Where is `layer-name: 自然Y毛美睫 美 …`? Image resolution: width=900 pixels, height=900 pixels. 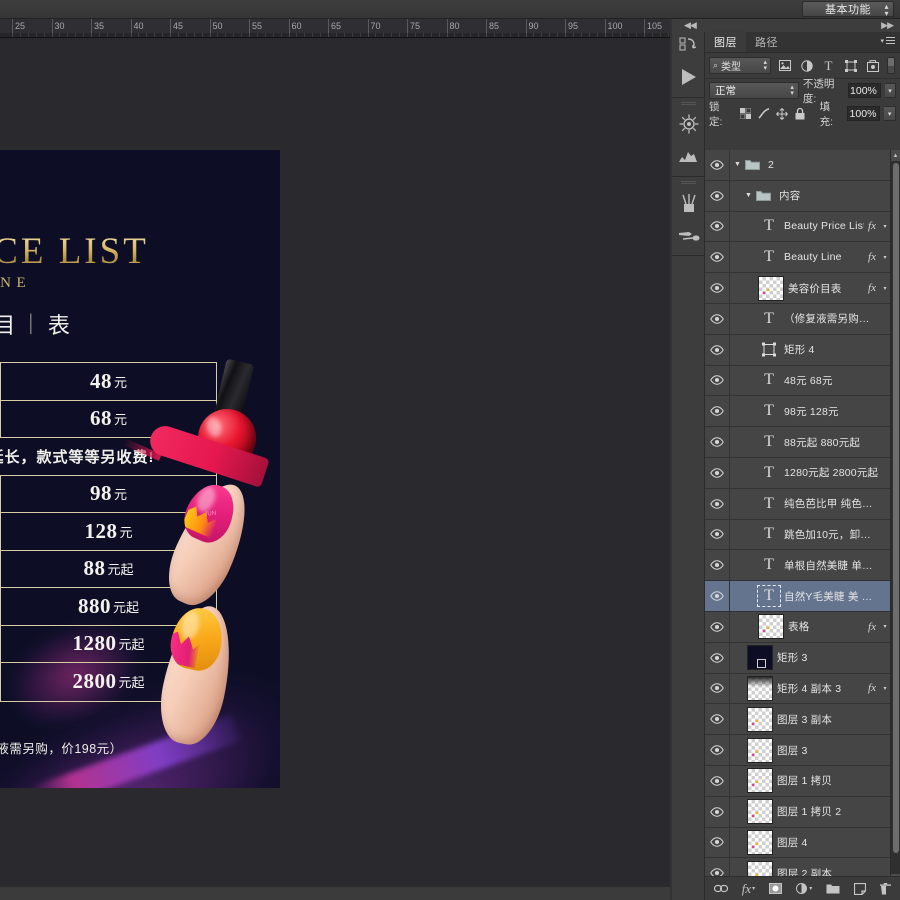
layer-name: 自然Y毛美睫 美 … is located at coordinates (837, 596).